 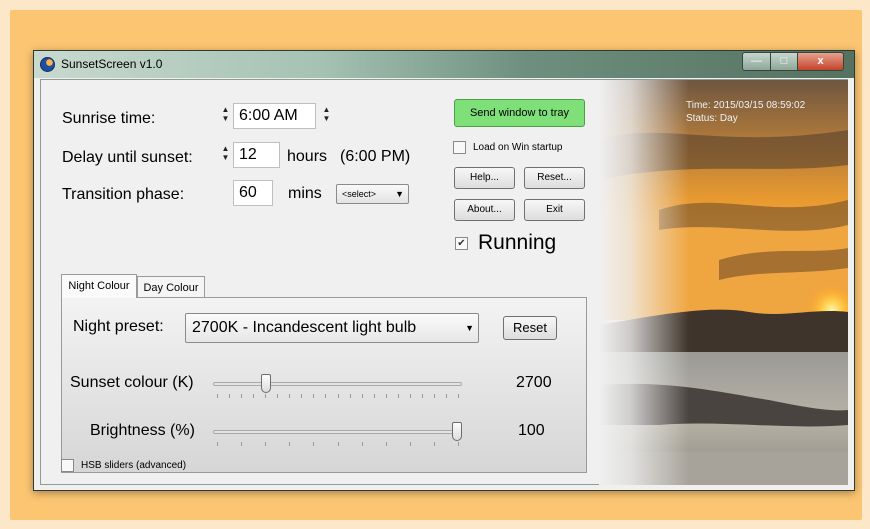 I want to click on status-readout: Time: 2015/03/15 08:59:02 Status: Day, so click(x=745, y=112).